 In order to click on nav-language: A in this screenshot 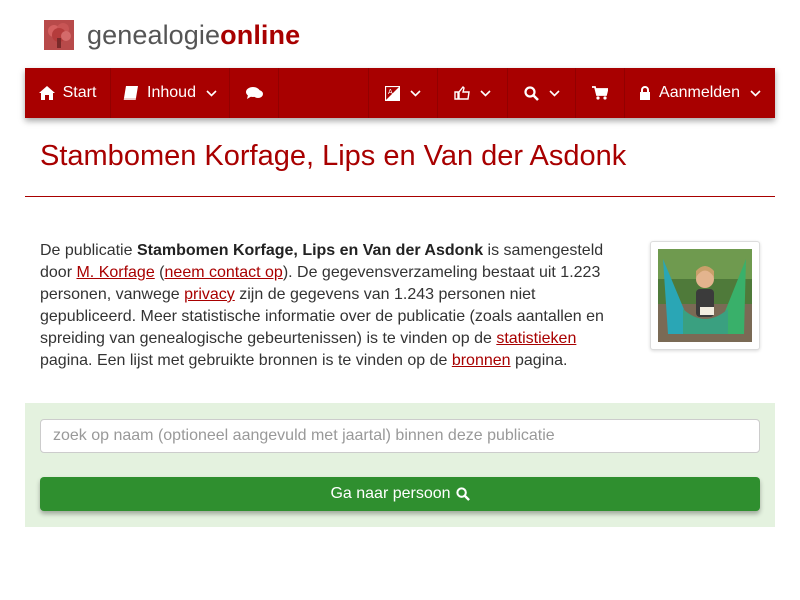, I will do `click(403, 93)`.